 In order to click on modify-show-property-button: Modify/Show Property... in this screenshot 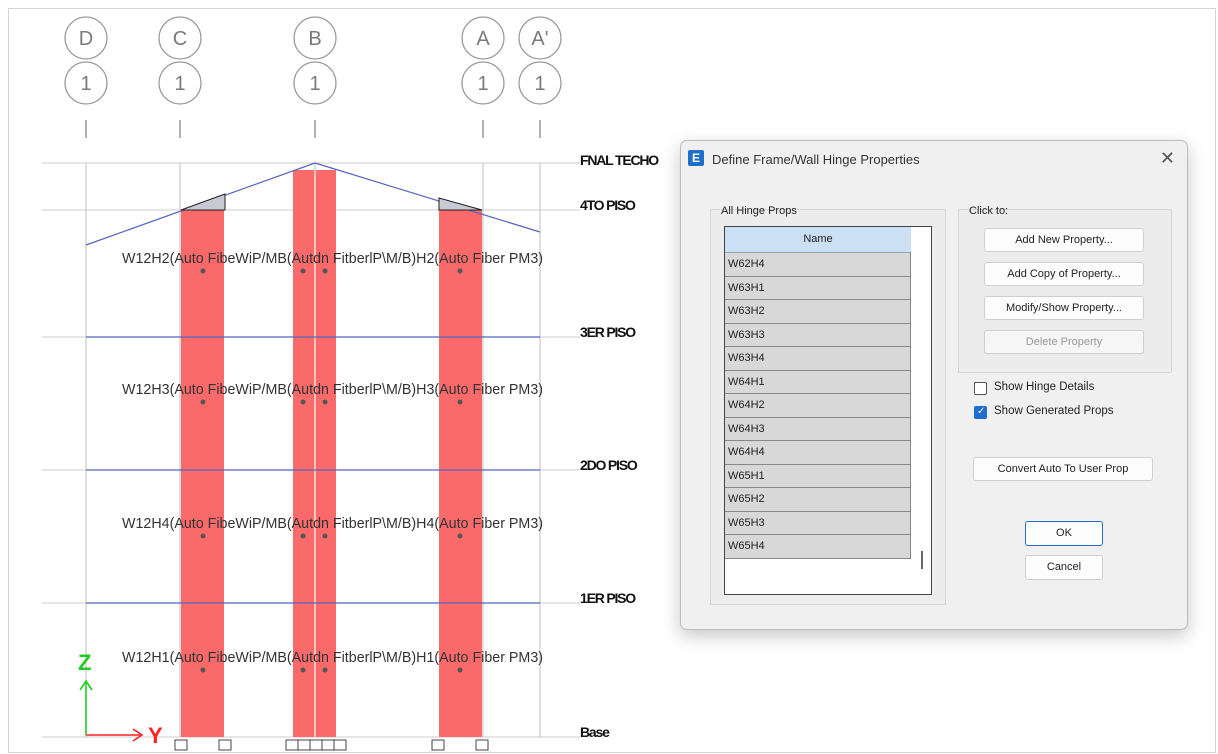, I will do `click(1064, 308)`.